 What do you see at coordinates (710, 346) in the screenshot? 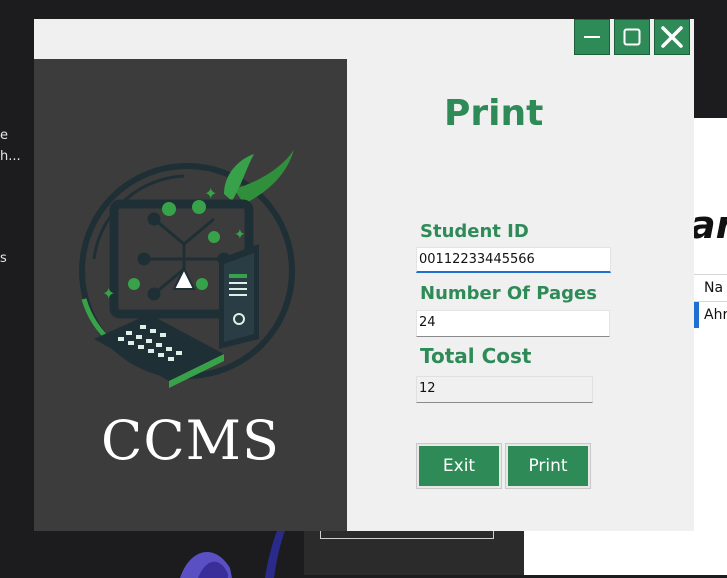
I see `background-window: ar Na Ahr` at bounding box center [710, 346].